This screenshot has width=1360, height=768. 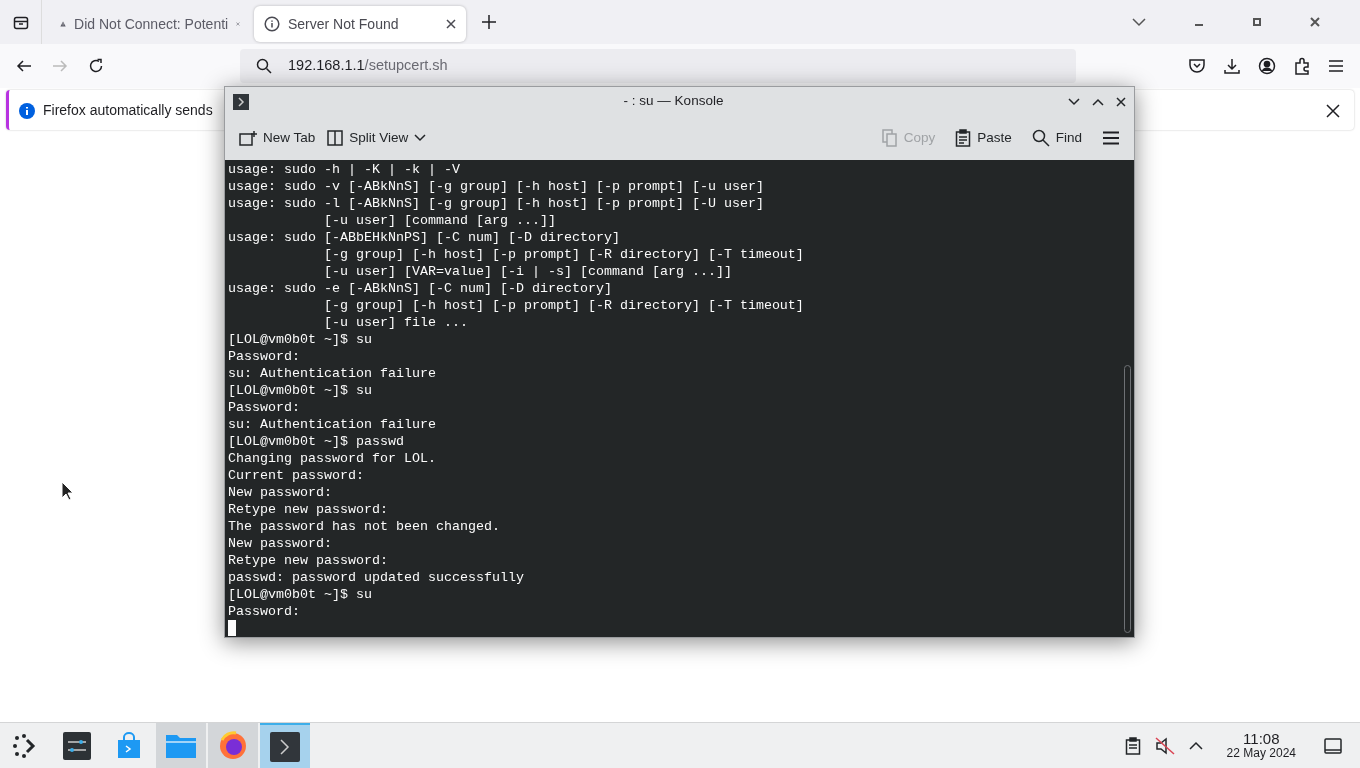 What do you see at coordinates (77, 745) in the screenshot?
I see `settings-sliders-icon` at bounding box center [77, 745].